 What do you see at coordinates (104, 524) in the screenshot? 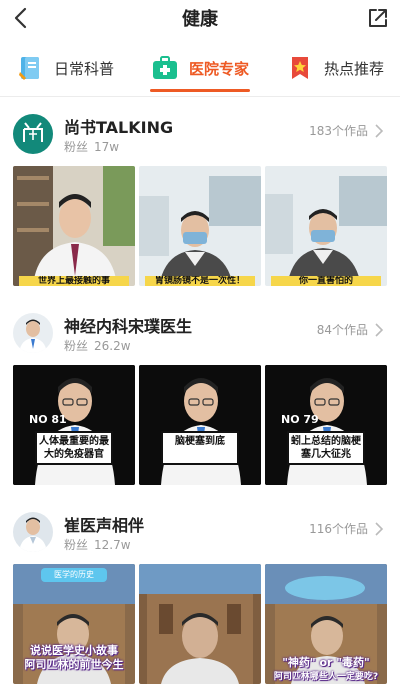
I see `account-name: 崔医声相伴` at bounding box center [104, 524].